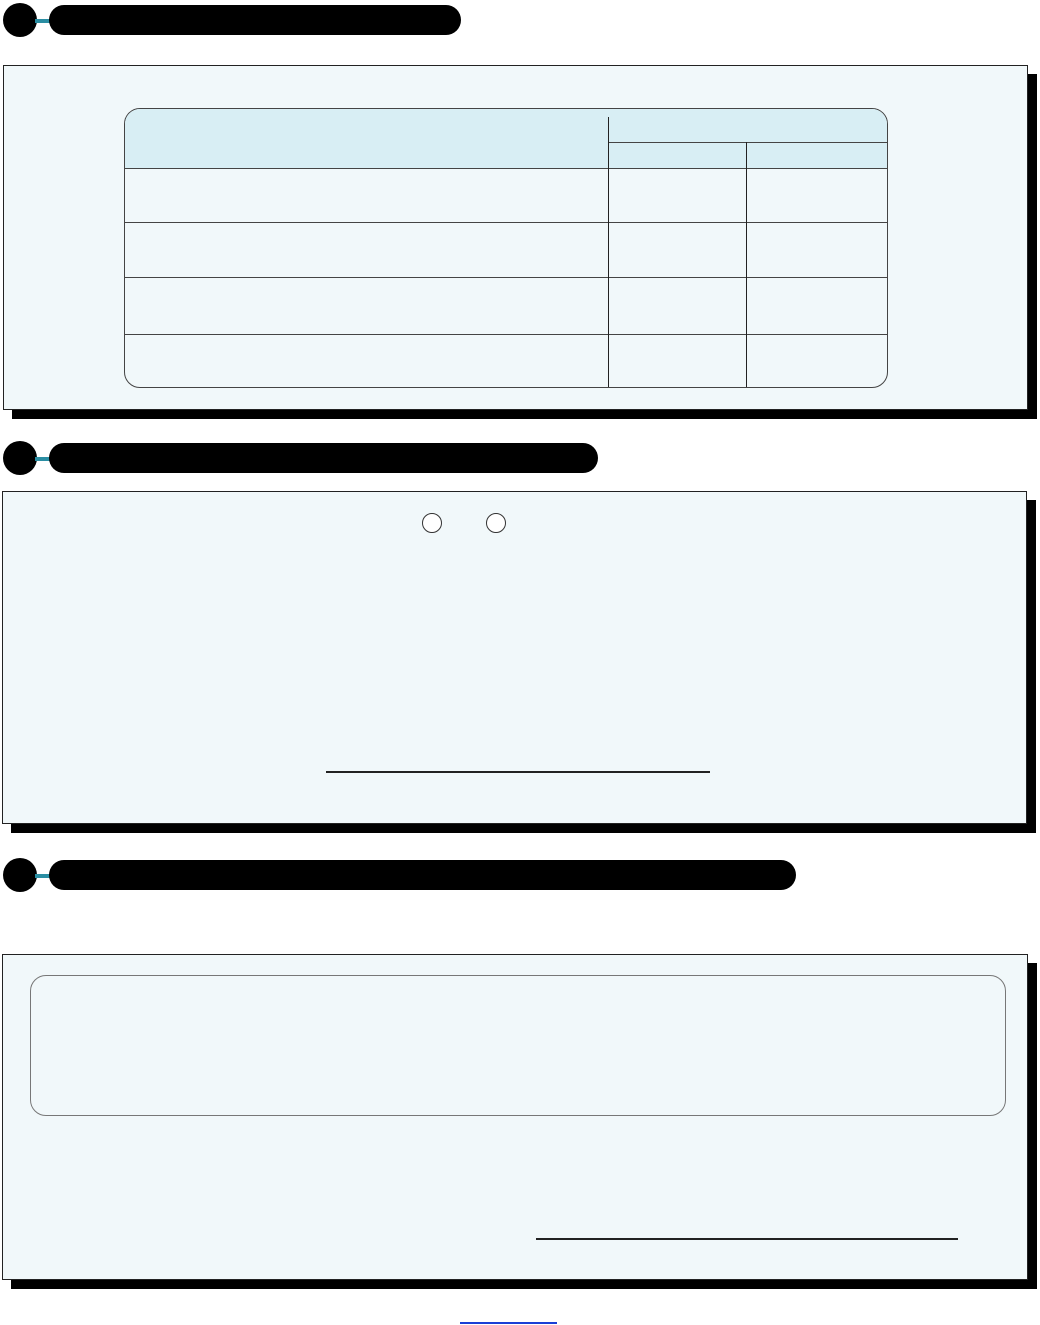 This screenshot has height=1325, width=1040. I want to click on table-subheader-divider, so click(747, 142).